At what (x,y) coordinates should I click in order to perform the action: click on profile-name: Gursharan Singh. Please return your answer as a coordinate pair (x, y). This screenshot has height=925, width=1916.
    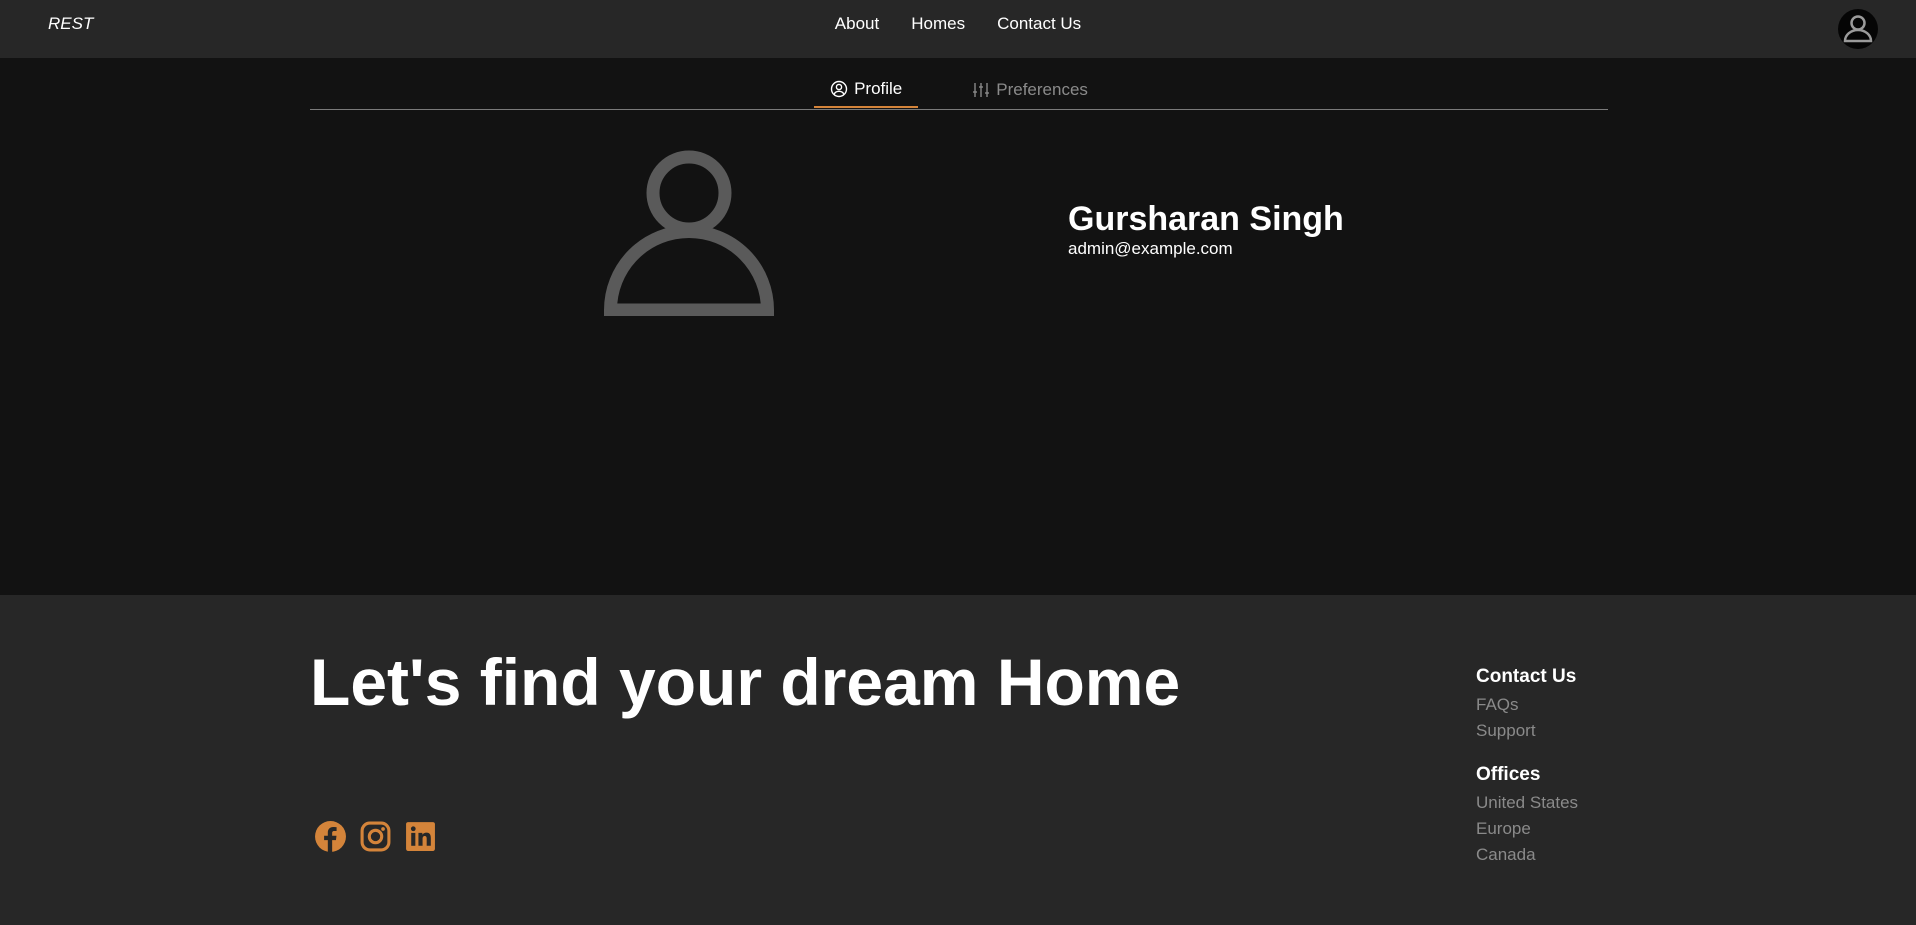
    Looking at the image, I should click on (1206, 219).